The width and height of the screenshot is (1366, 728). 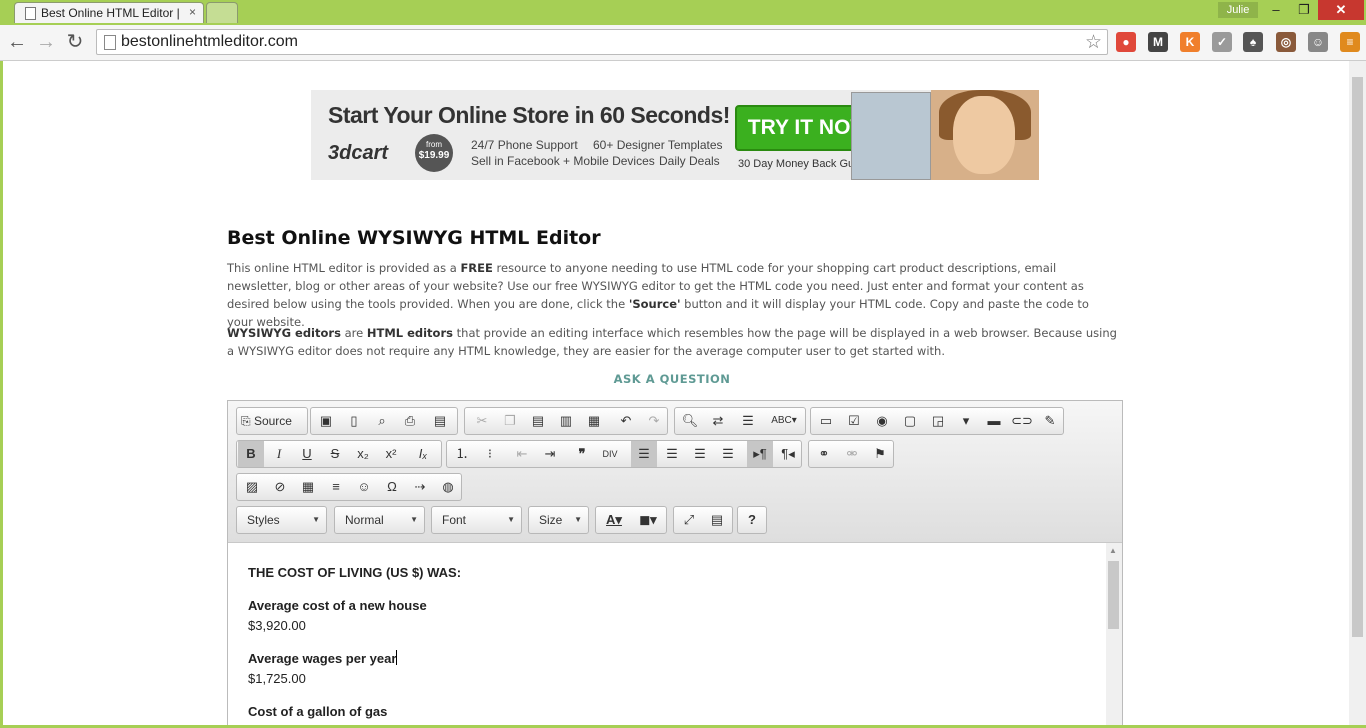 I want to click on new-page-icon: ▯, so click(x=354, y=421).